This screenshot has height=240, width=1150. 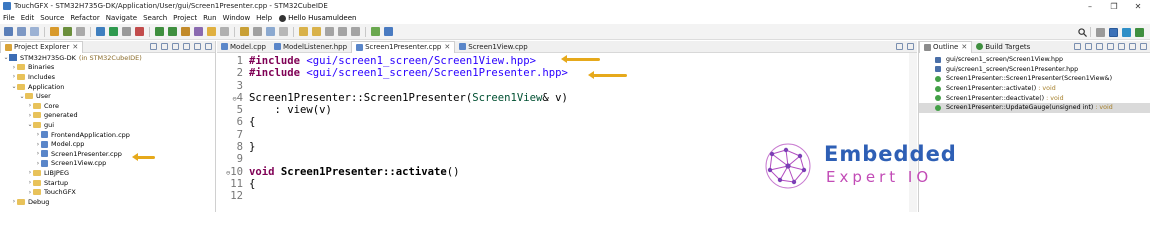 What do you see at coordinates (100, 31) in the screenshot?
I see `device-config-icon` at bounding box center [100, 31].